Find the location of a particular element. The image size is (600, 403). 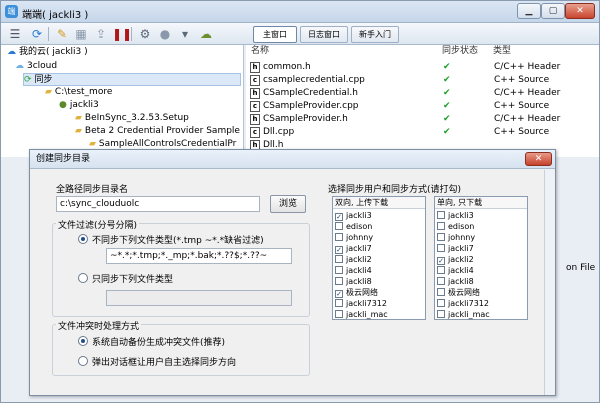

list-item: jackli7 is located at coordinates (455, 248).